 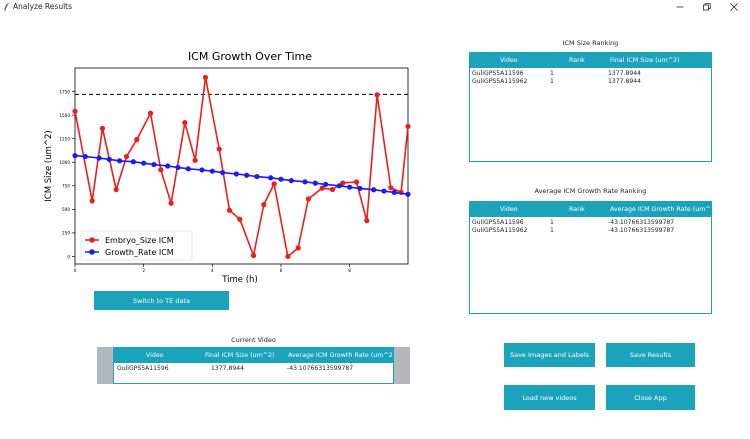 I want to click on load-new-videos-button: Load new videos, so click(x=549, y=397).